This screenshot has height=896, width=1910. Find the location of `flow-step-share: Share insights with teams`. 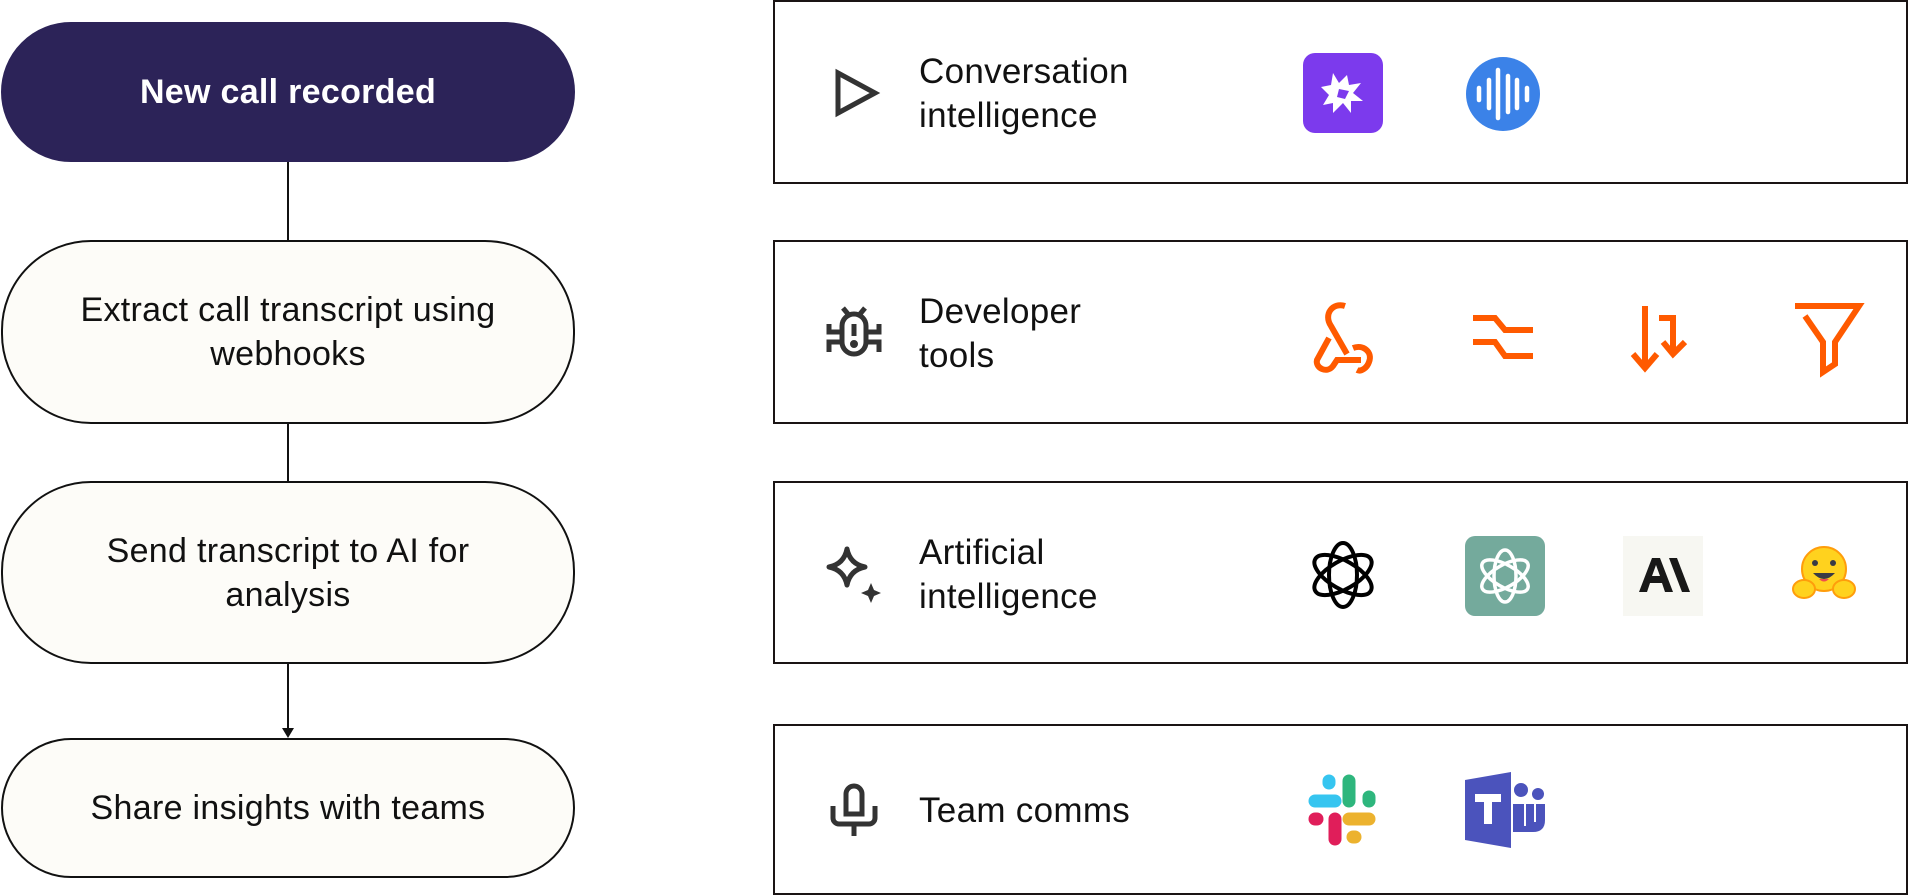

flow-step-share: Share insights with teams is located at coordinates (288, 808).